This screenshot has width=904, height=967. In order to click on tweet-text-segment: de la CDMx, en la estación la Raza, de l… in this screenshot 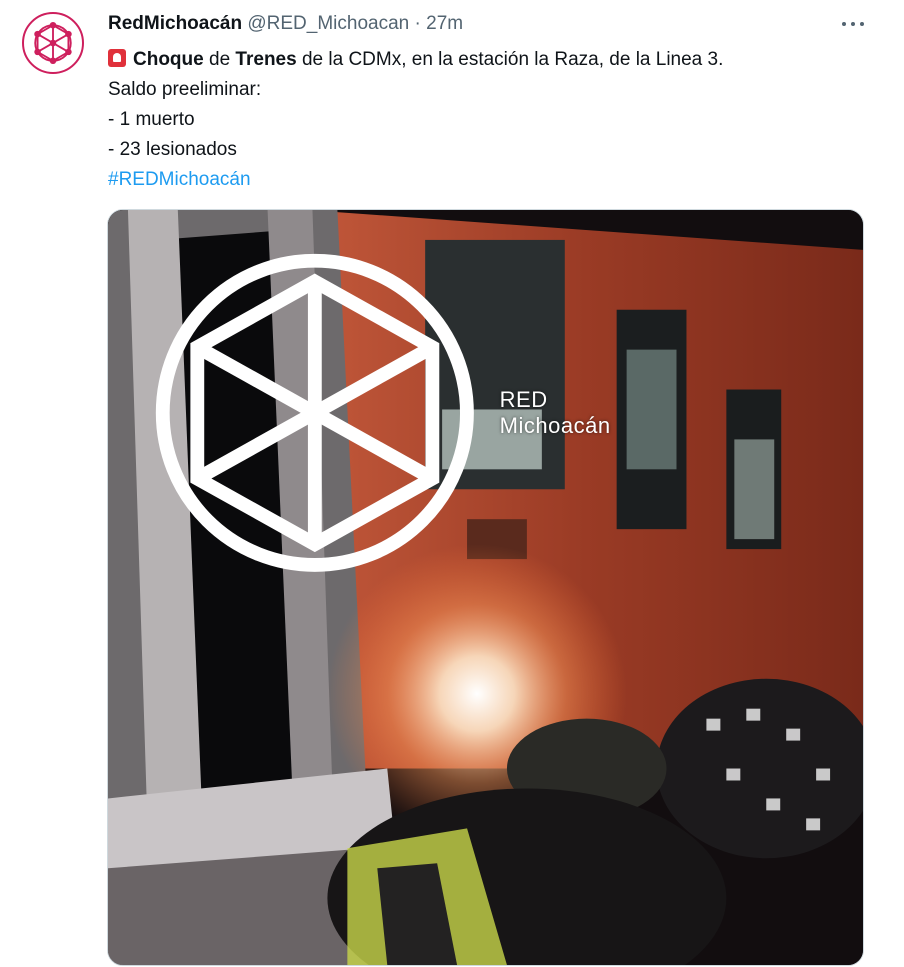, I will do `click(510, 59)`.